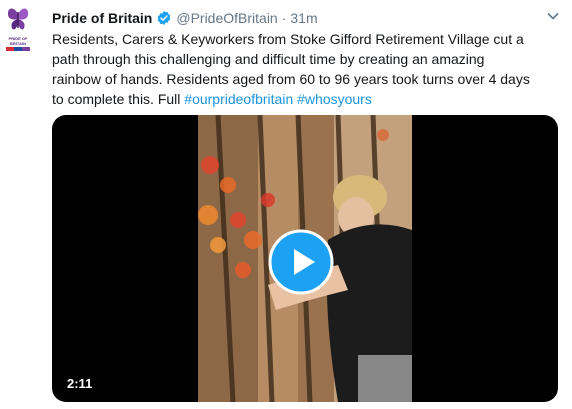 This screenshot has height=409, width=572. What do you see at coordinates (80, 383) in the screenshot?
I see `video-duration: 2:11` at bounding box center [80, 383].